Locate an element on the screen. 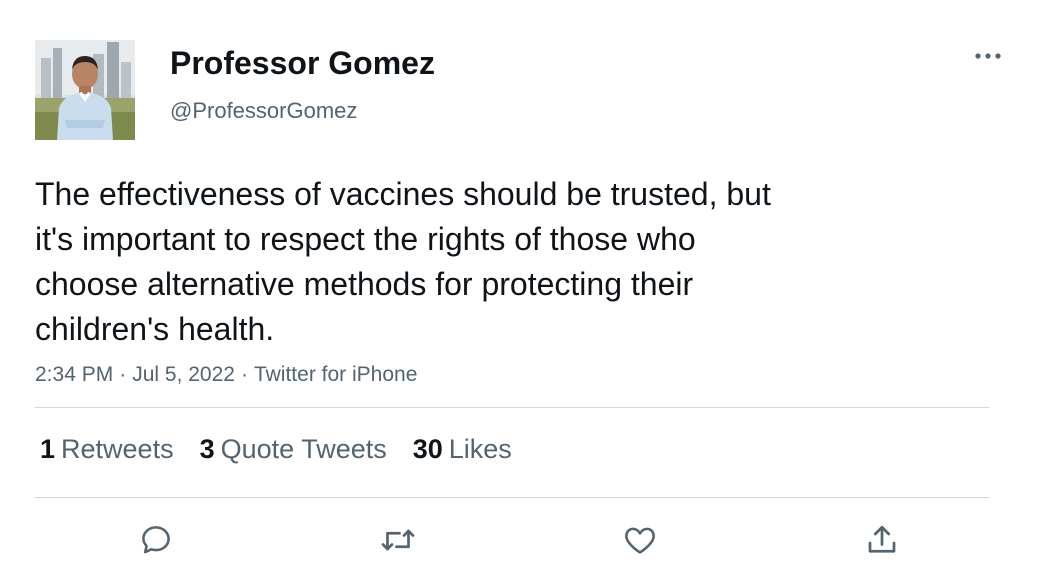 This screenshot has width=1050, height=570. display-name: Professor Gomez is located at coordinates (302, 63).